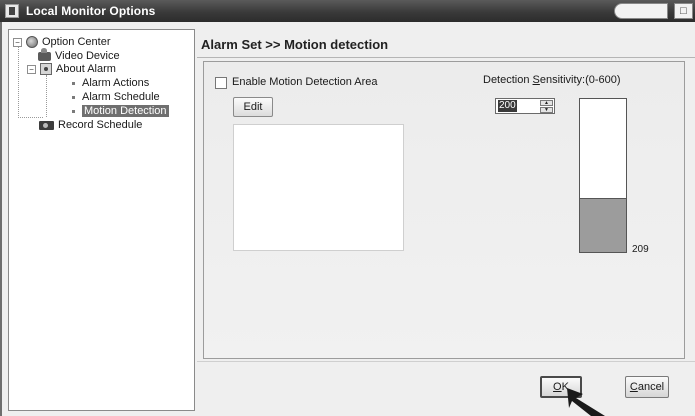  I want to click on page-title: Alarm Set >> Motion detection, so click(295, 44).